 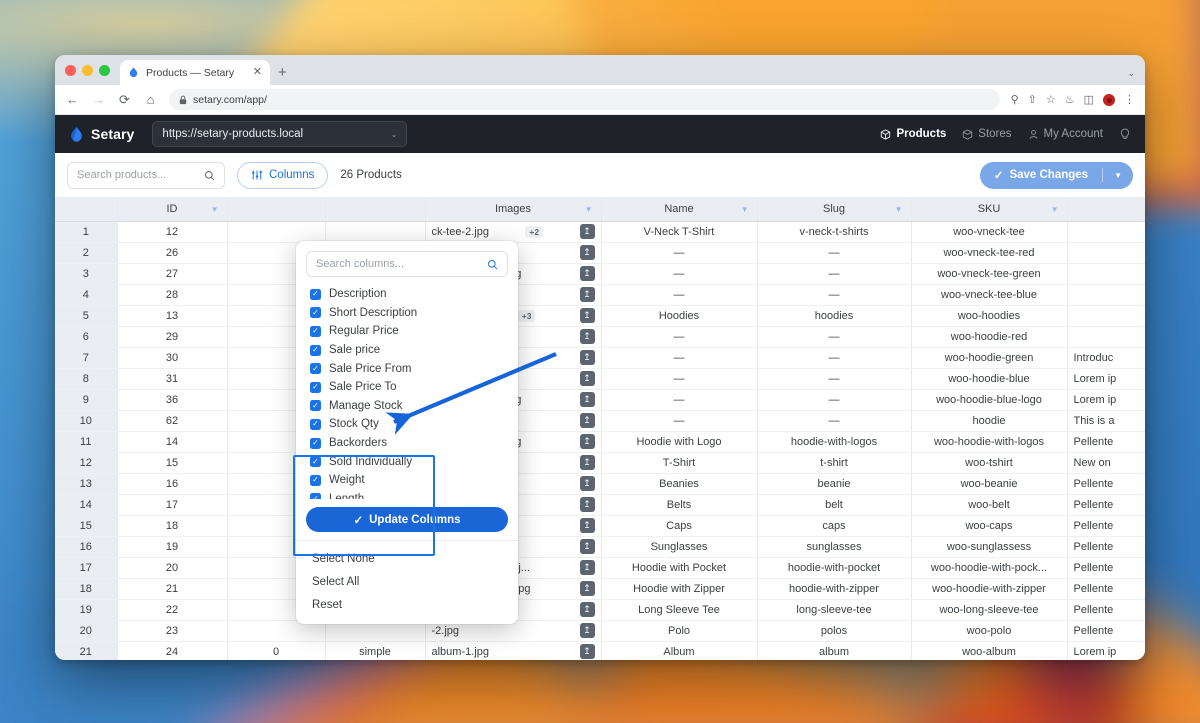 I want to click on column-option: ✓ Regular Price, so click(x=407, y=331).